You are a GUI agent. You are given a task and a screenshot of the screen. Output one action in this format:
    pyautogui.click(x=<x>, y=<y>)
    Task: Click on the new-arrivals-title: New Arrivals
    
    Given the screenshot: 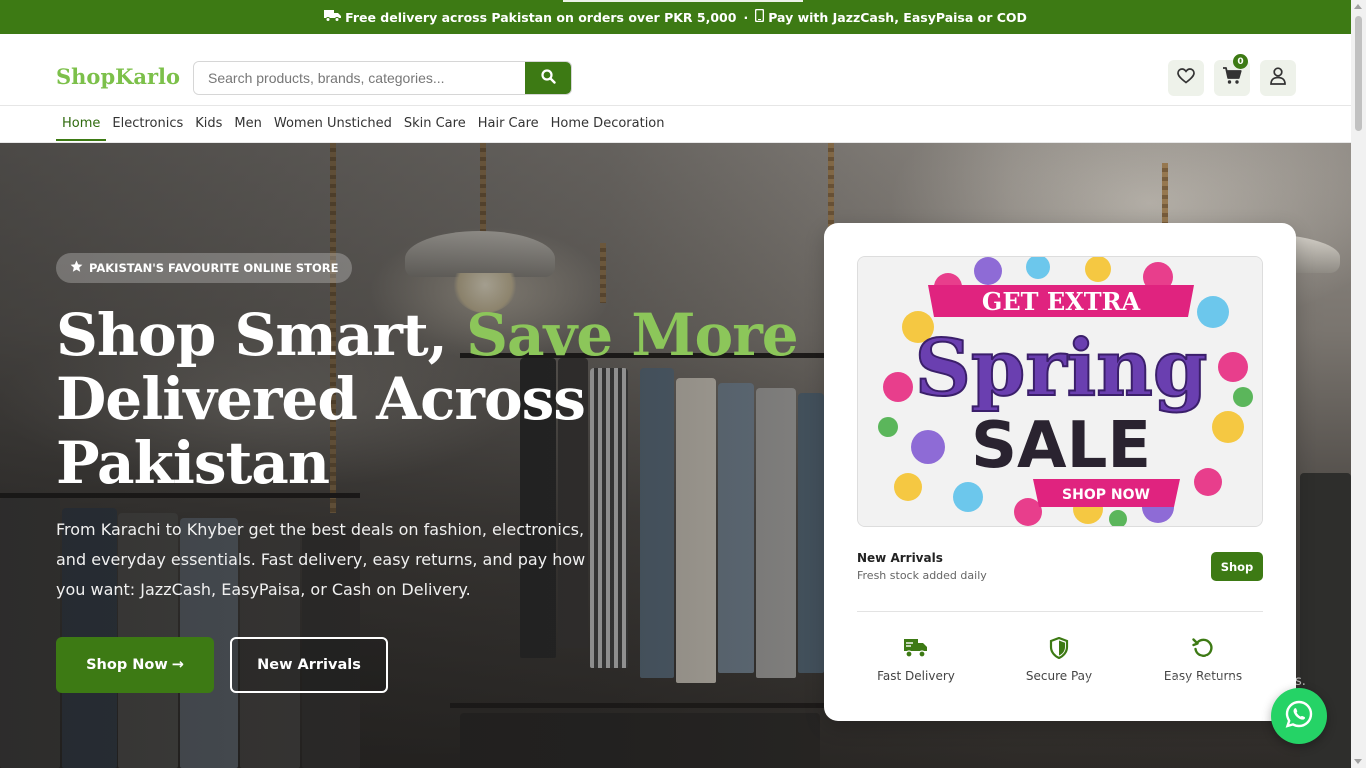 What is the action you would take?
    pyautogui.click(x=900, y=558)
    